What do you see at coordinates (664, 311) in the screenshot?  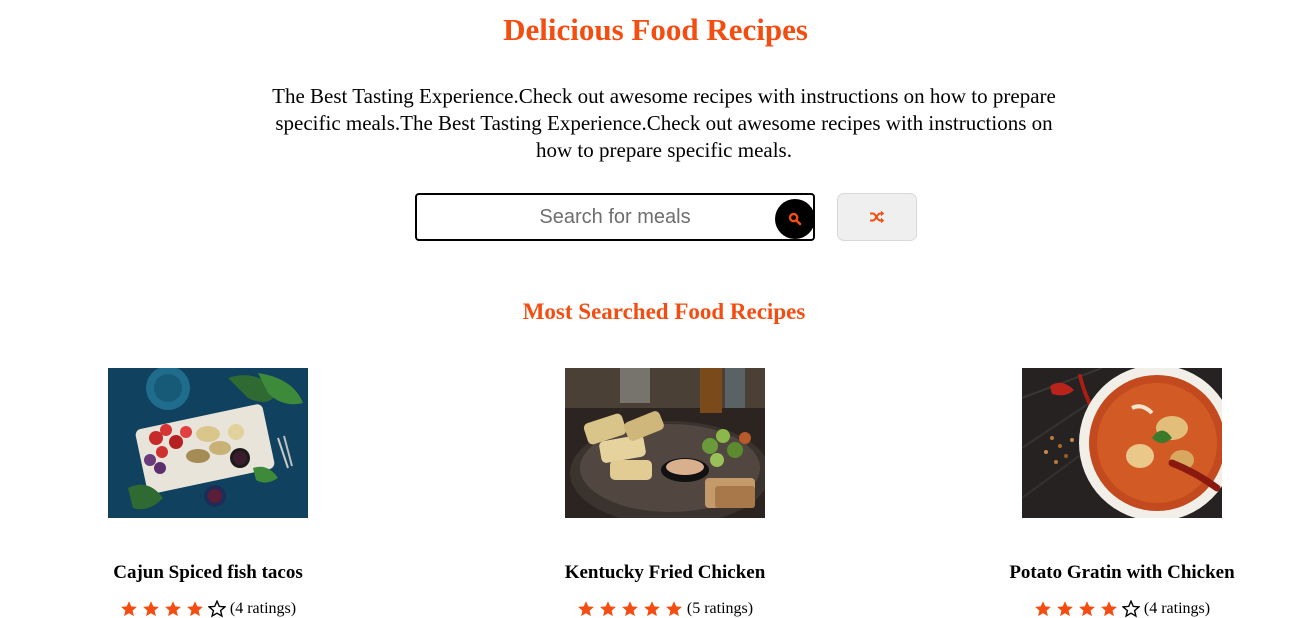 I see `section-title: Most Searched Food Recipes` at bounding box center [664, 311].